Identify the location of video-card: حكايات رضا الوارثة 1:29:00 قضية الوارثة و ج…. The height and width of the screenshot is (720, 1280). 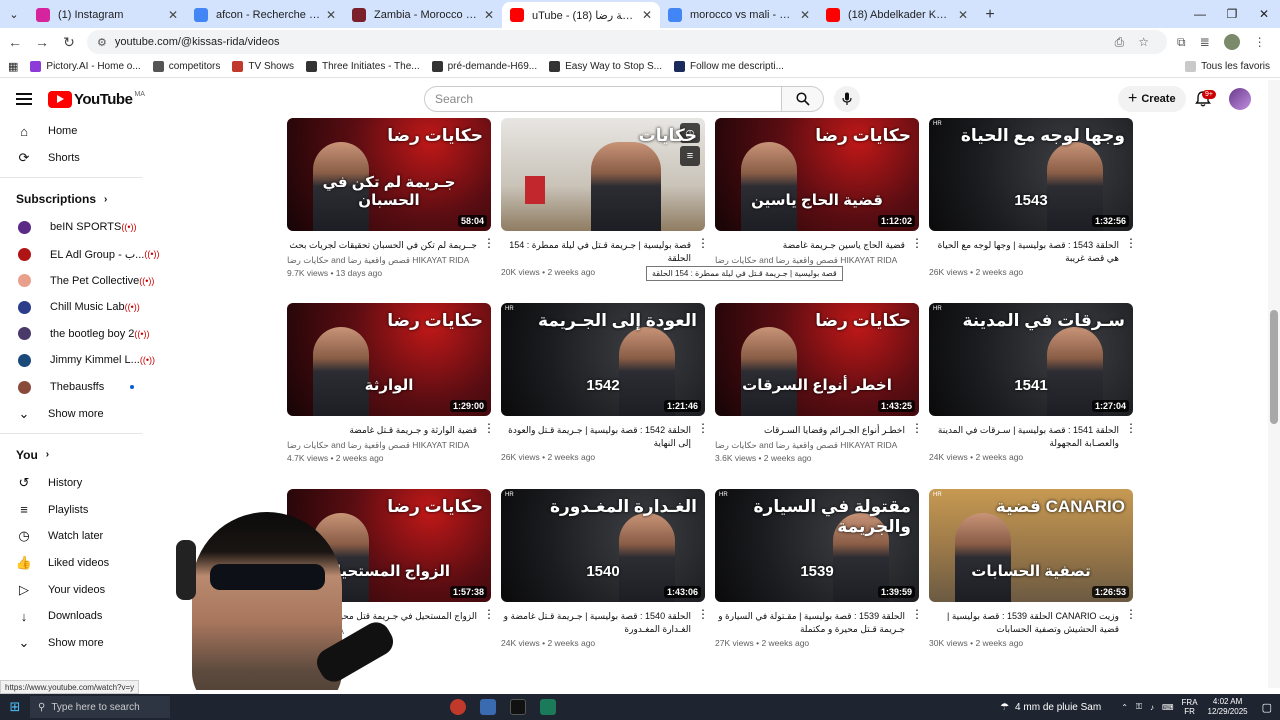
(391, 383).